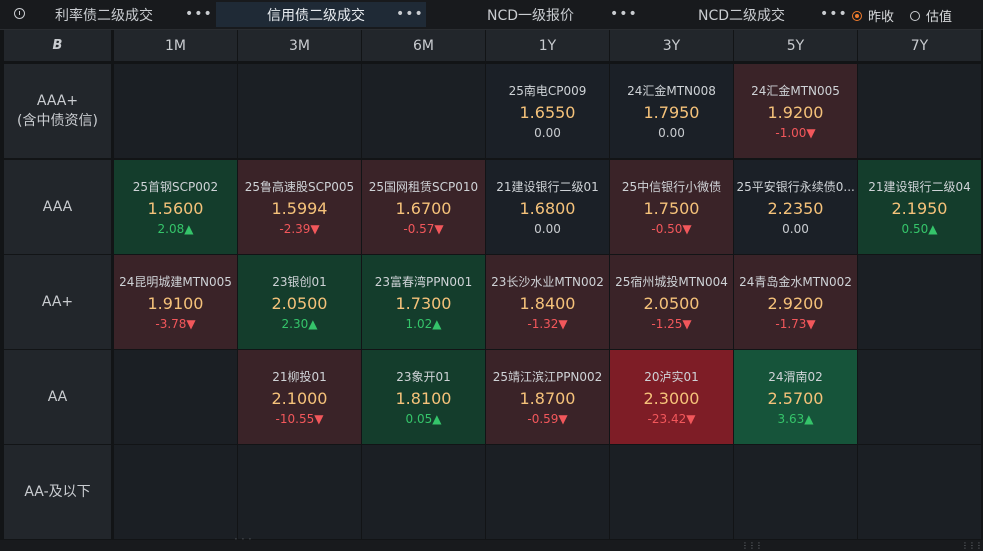  Describe the element at coordinates (671, 377) in the screenshot. I see `bond-name: 20泸实01` at that location.